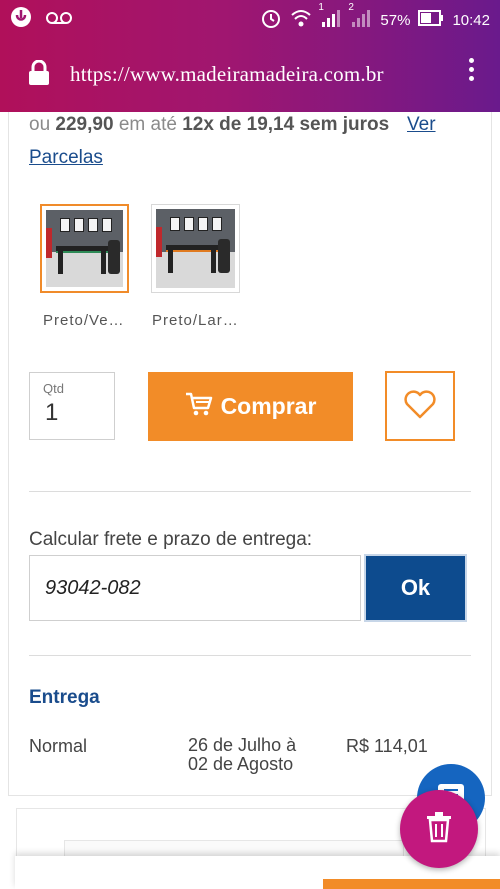 Image resolution: width=500 pixels, height=889 pixels. I want to click on sticky-buy-button, so click(411, 884).